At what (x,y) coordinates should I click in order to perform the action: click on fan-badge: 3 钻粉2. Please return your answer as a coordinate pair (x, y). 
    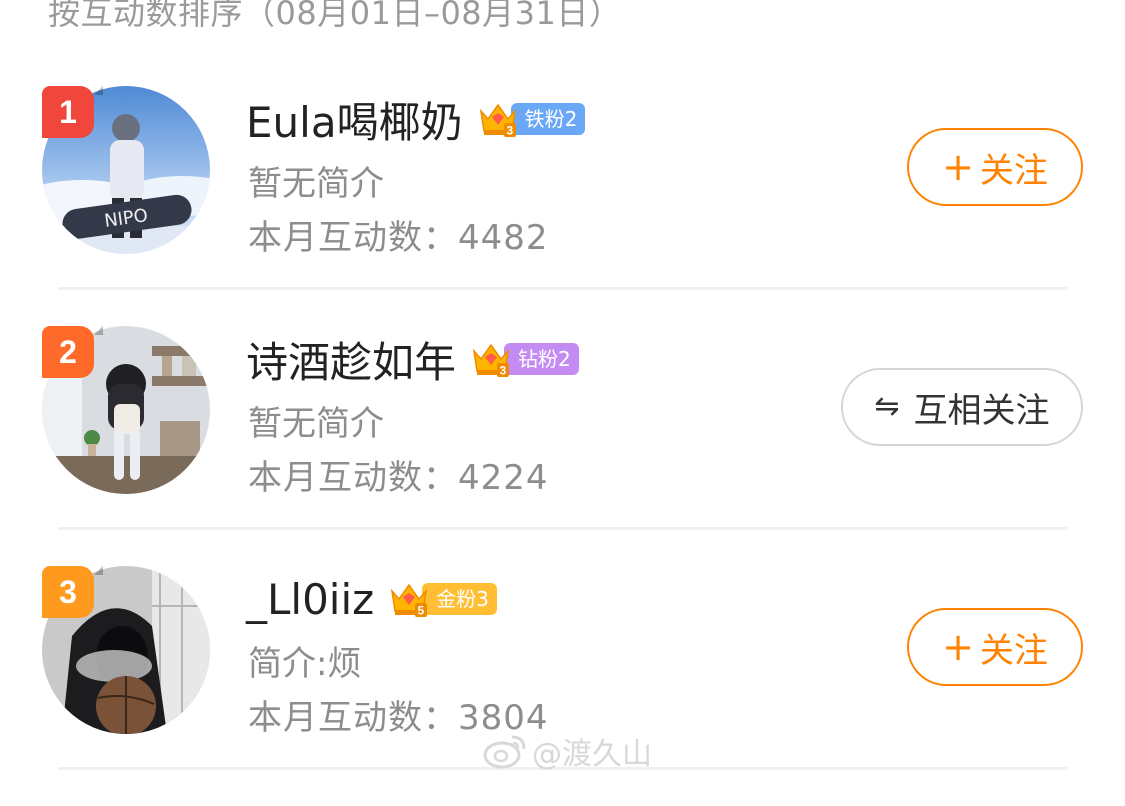
    Looking at the image, I should click on (524, 359).